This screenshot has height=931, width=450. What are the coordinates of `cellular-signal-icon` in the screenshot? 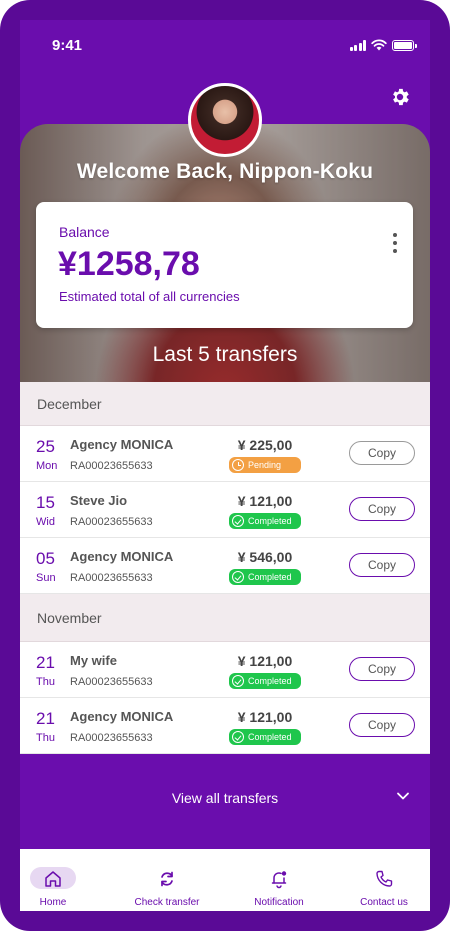 It's located at (357, 45).